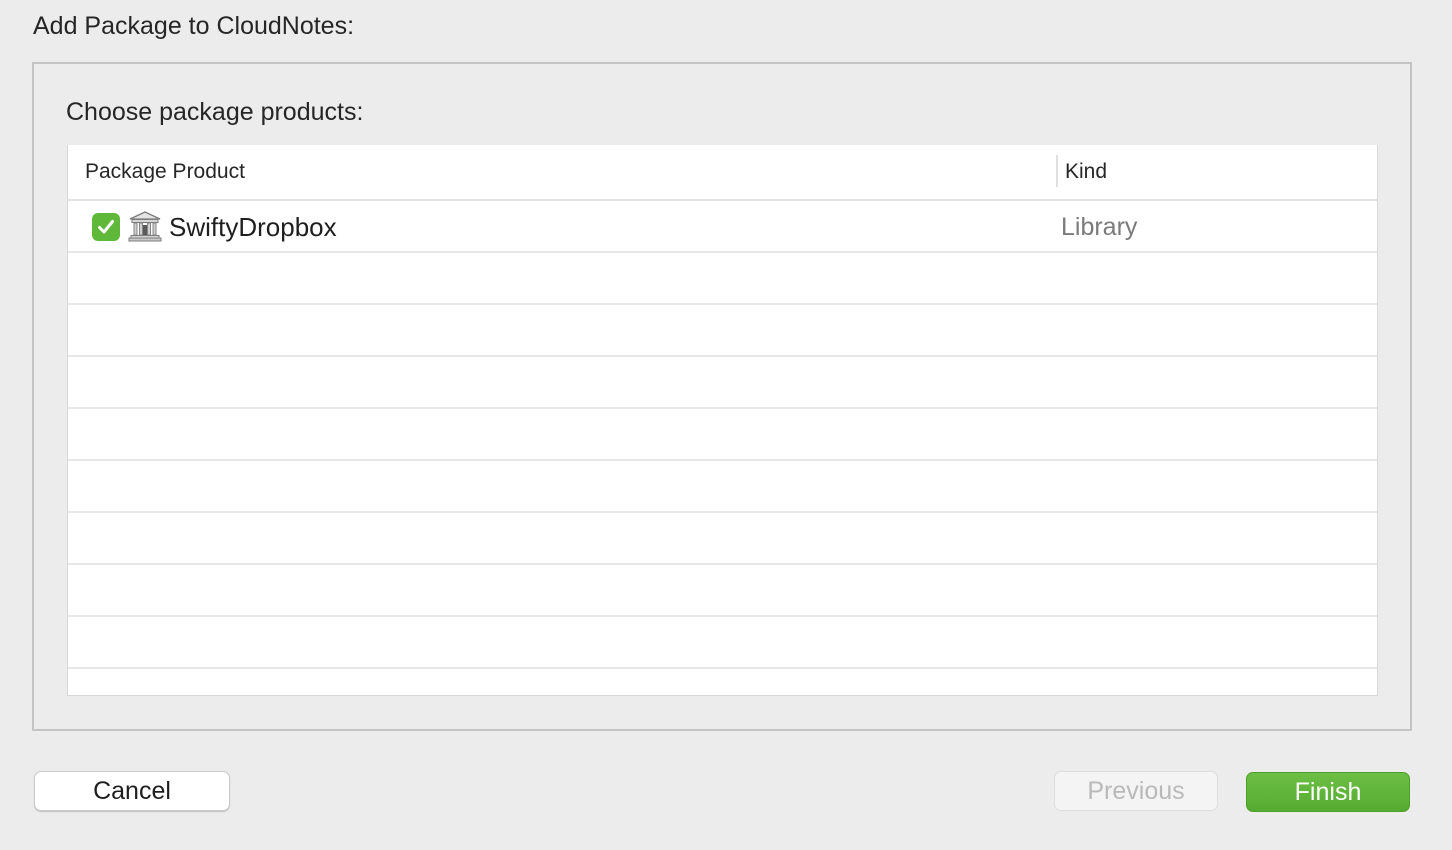  I want to click on column-header-package-product: Package Product, so click(165, 172).